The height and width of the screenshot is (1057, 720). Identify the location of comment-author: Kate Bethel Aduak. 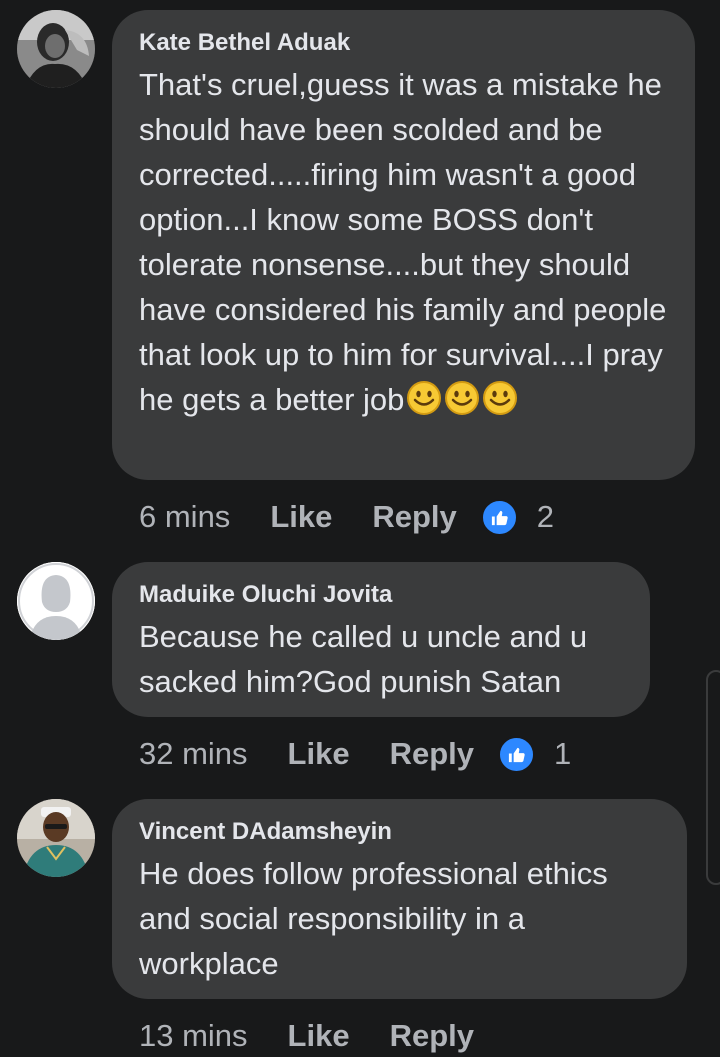
(404, 43).